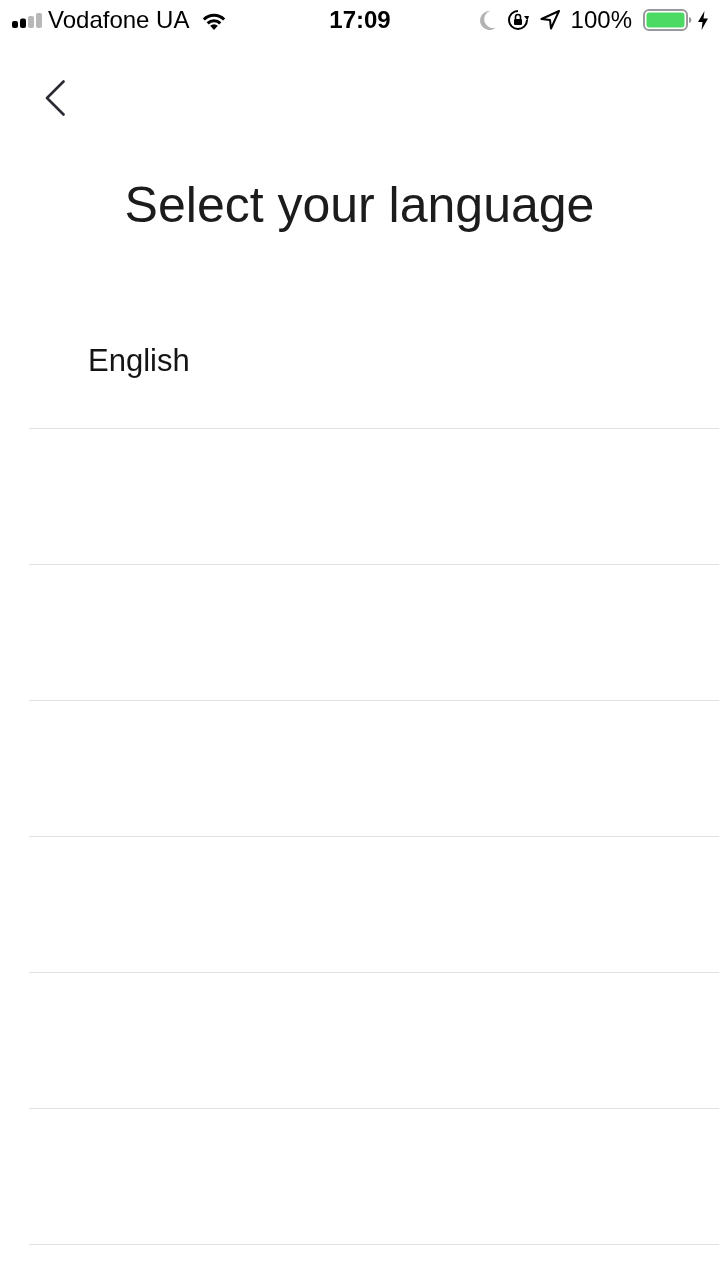  I want to click on charging-bolt-icon, so click(703, 20).